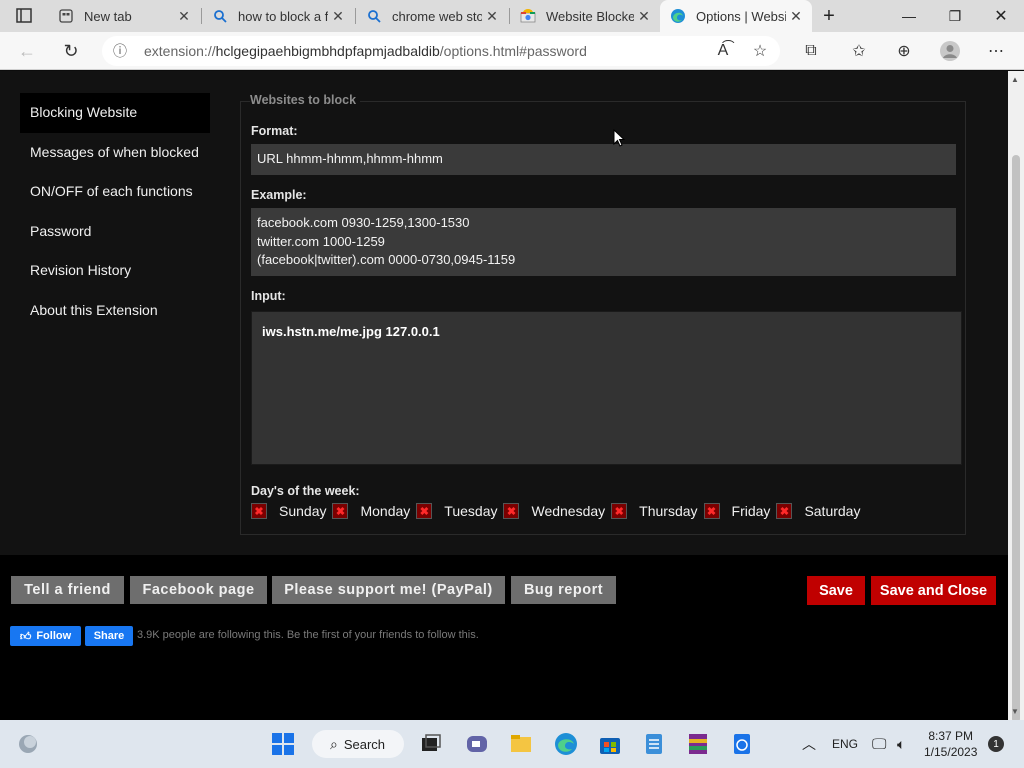  I want to click on favorites-button: ✩, so click(859, 51).